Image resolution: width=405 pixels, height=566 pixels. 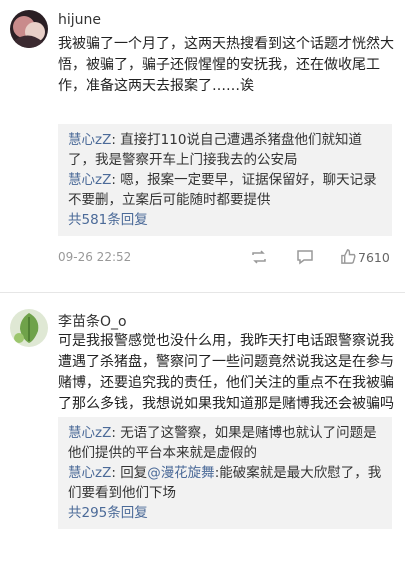 What do you see at coordinates (305, 258) in the screenshot?
I see `comment-icon` at bounding box center [305, 258].